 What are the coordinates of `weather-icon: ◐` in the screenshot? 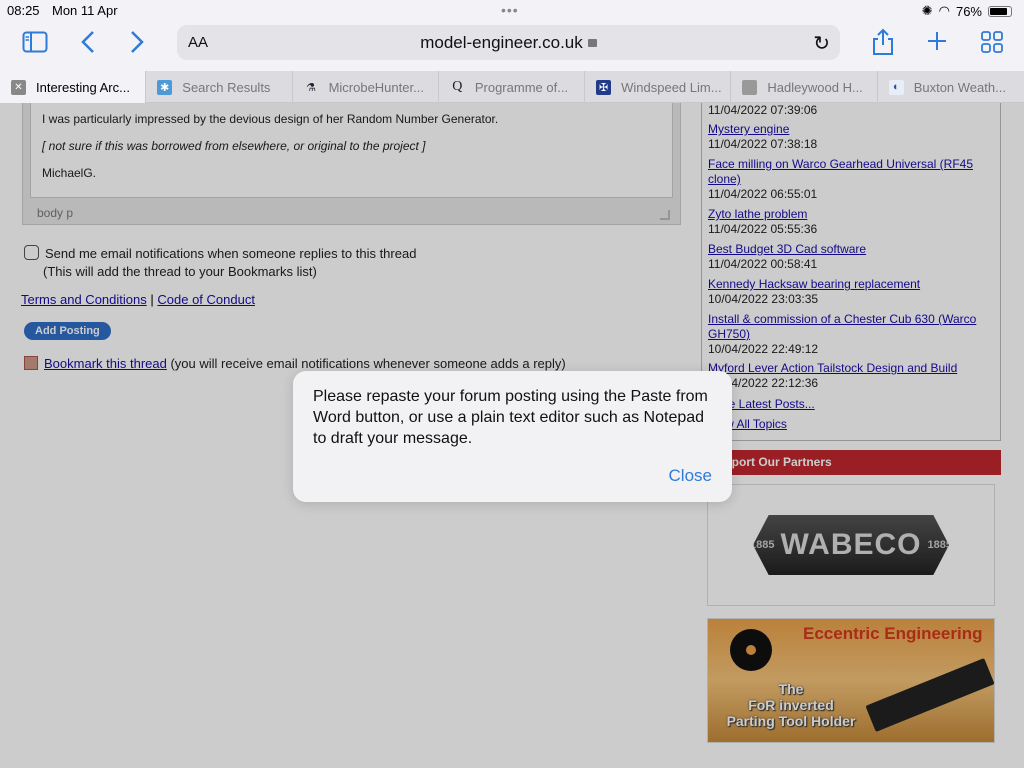 It's located at (896, 87).